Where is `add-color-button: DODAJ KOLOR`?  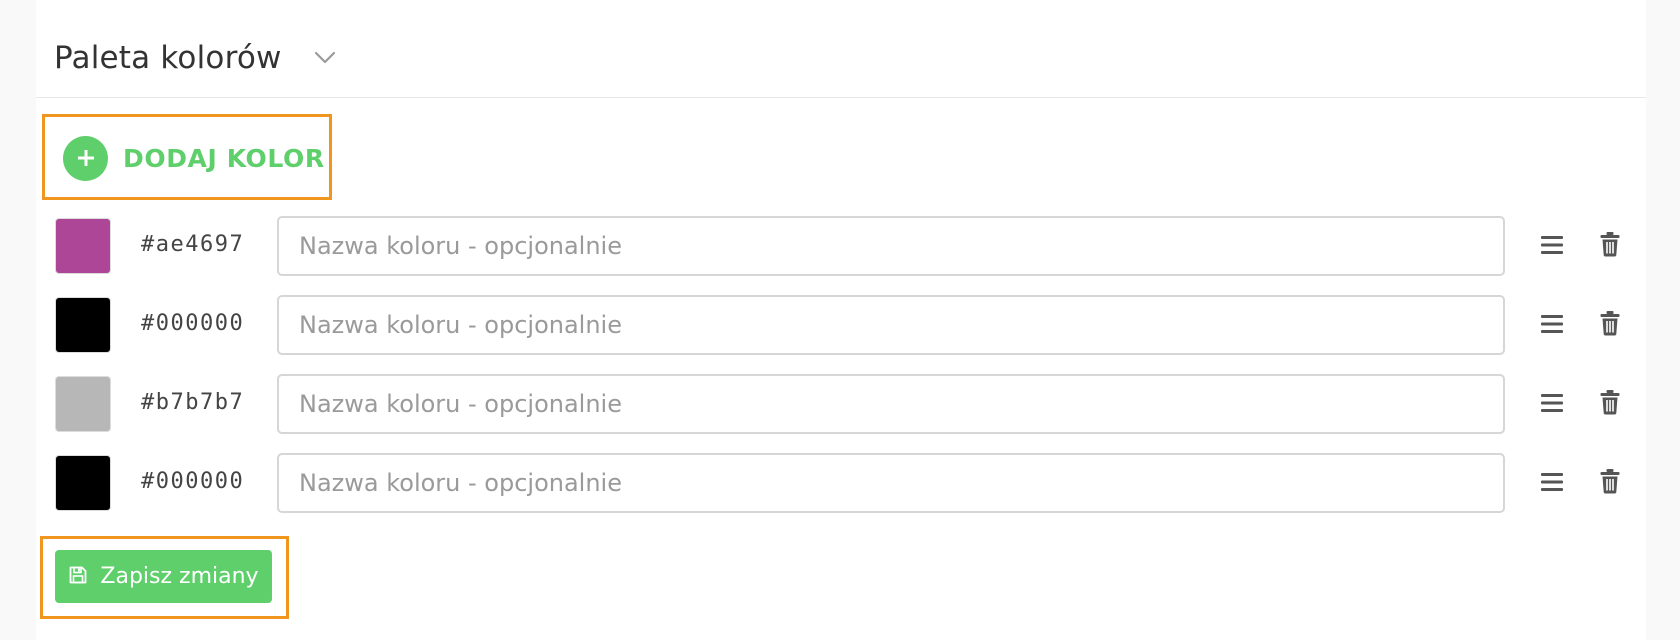
add-color-button: DODAJ KOLOR is located at coordinates (194, 158).